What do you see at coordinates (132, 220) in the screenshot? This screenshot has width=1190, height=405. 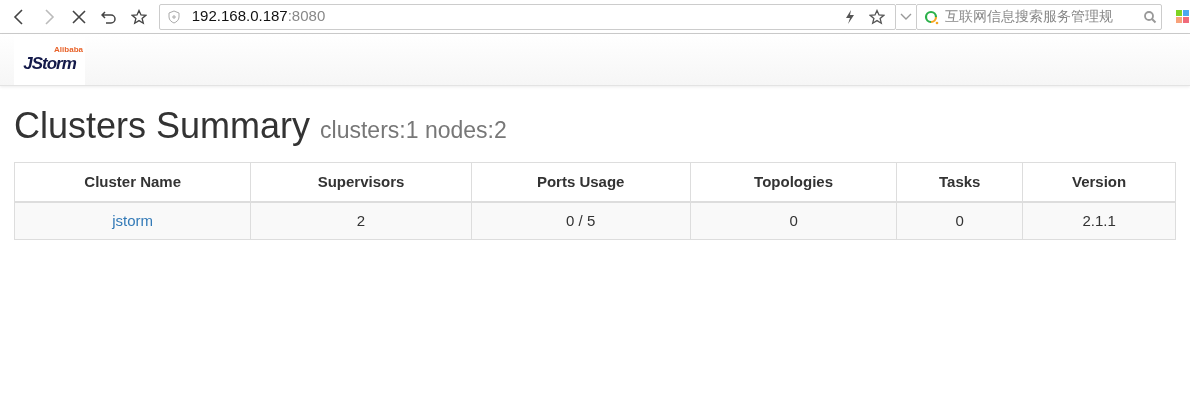 I see `cluster-link: jstorm` at bounding box center [132, 220].